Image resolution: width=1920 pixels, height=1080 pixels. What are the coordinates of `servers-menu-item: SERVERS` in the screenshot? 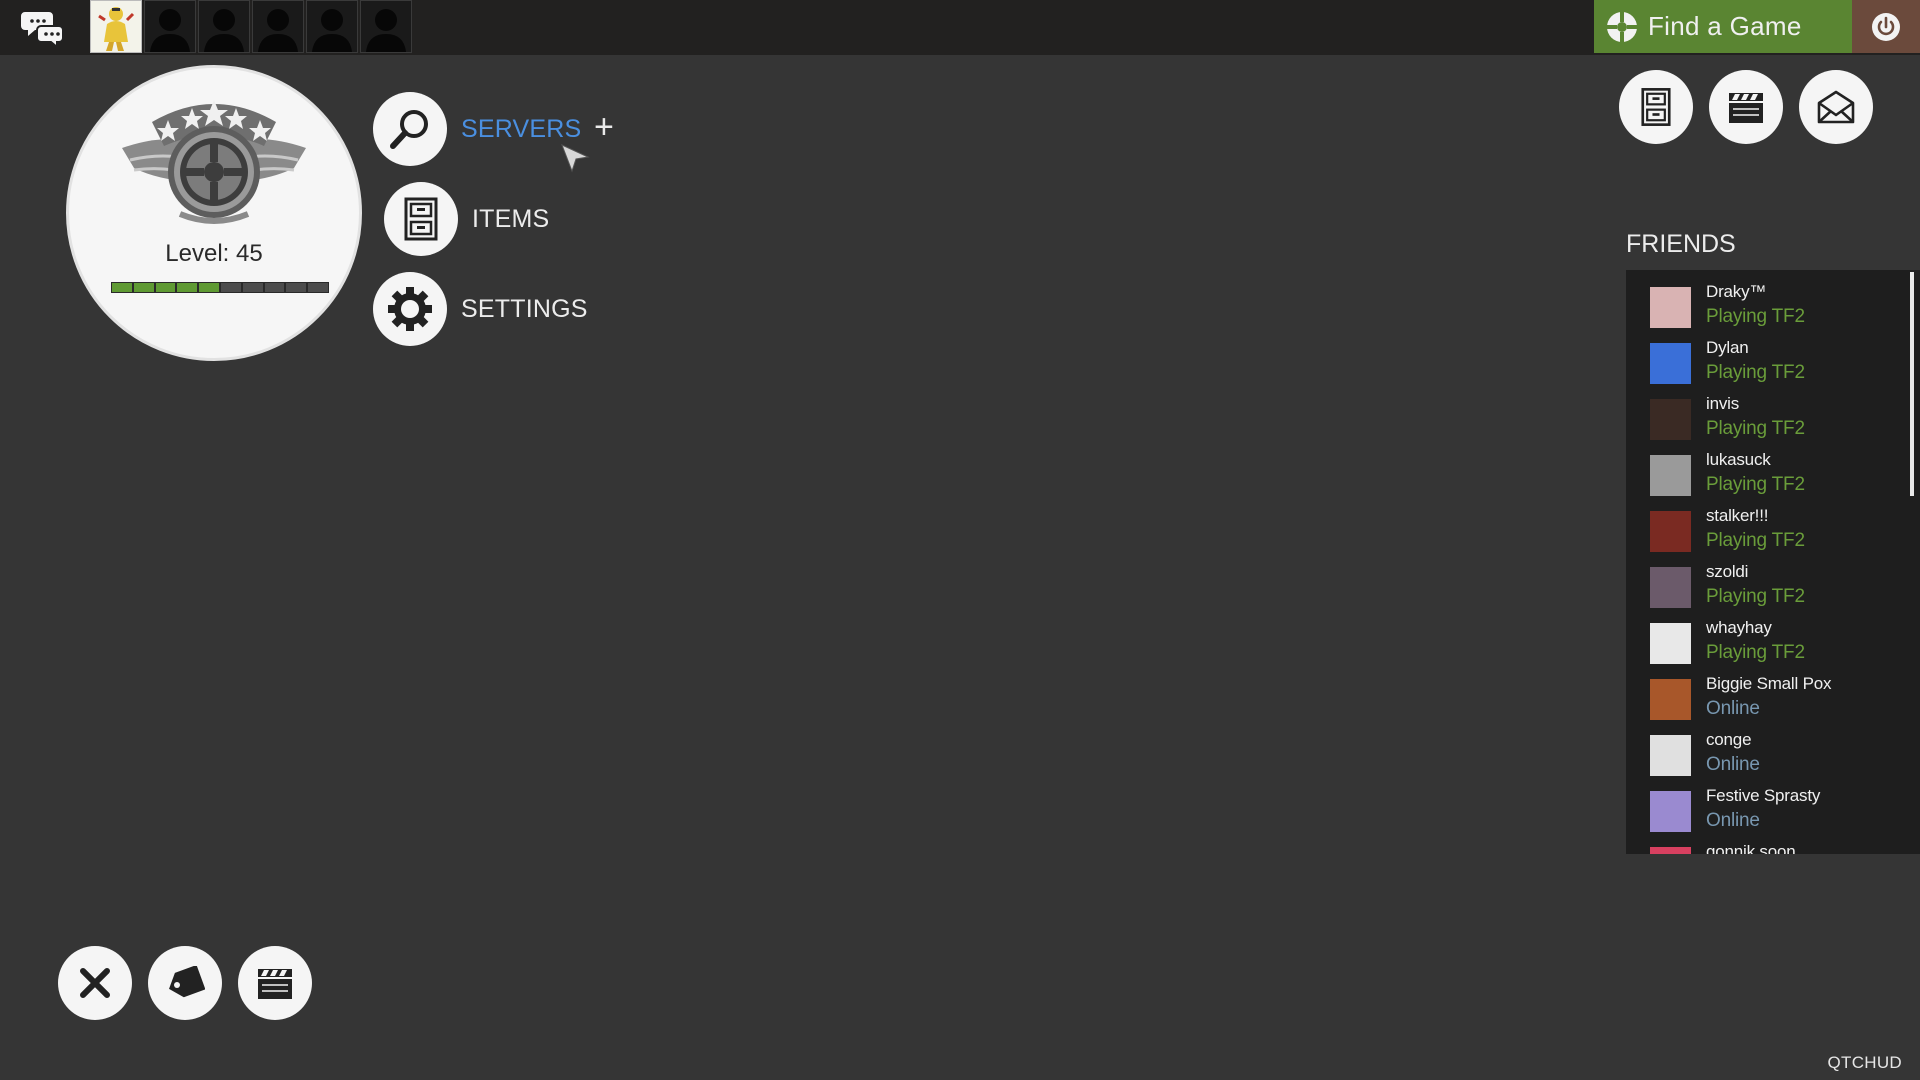 It's located at (477, 129).